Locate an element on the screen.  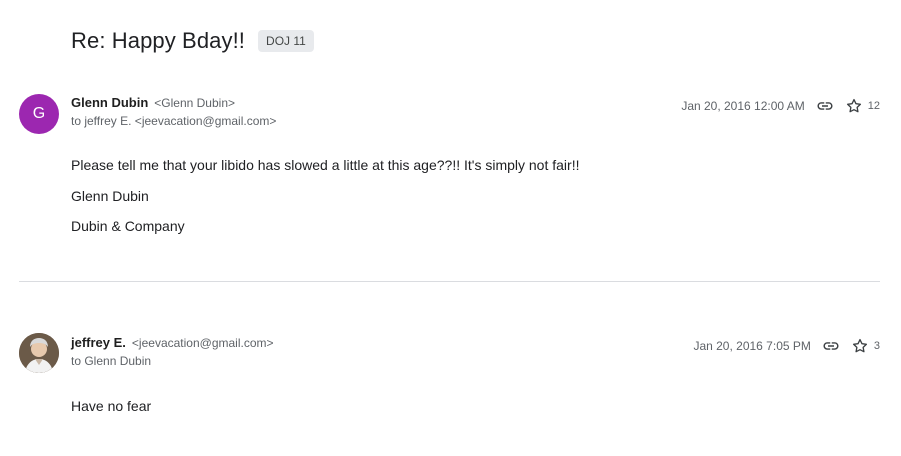
sender-email: <Glenn Dubin> is located at coordinates (195, 103).